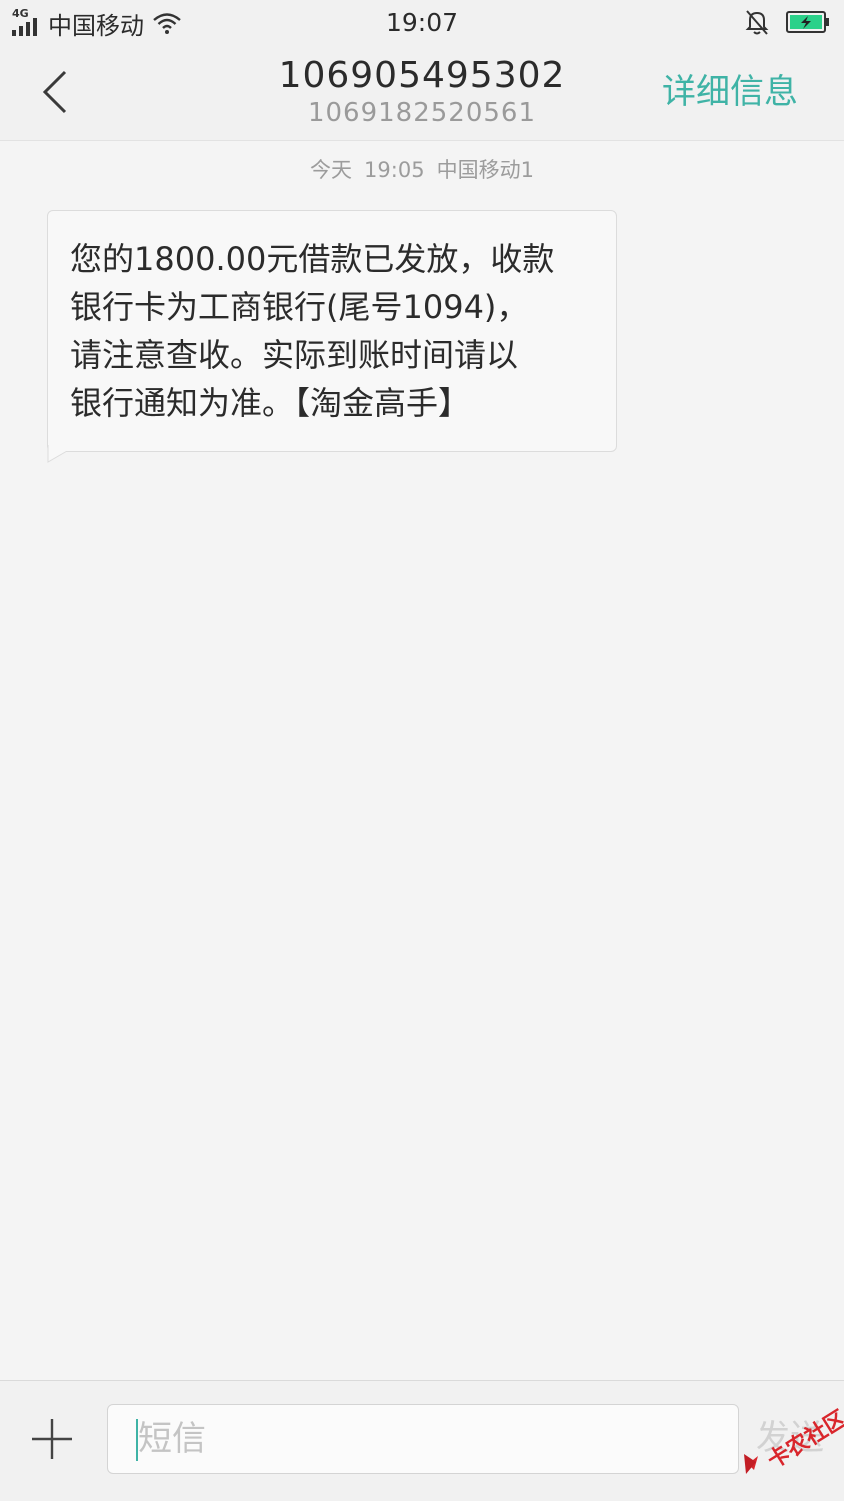  I want to click on bell-muted-icon, so click(757, 22).